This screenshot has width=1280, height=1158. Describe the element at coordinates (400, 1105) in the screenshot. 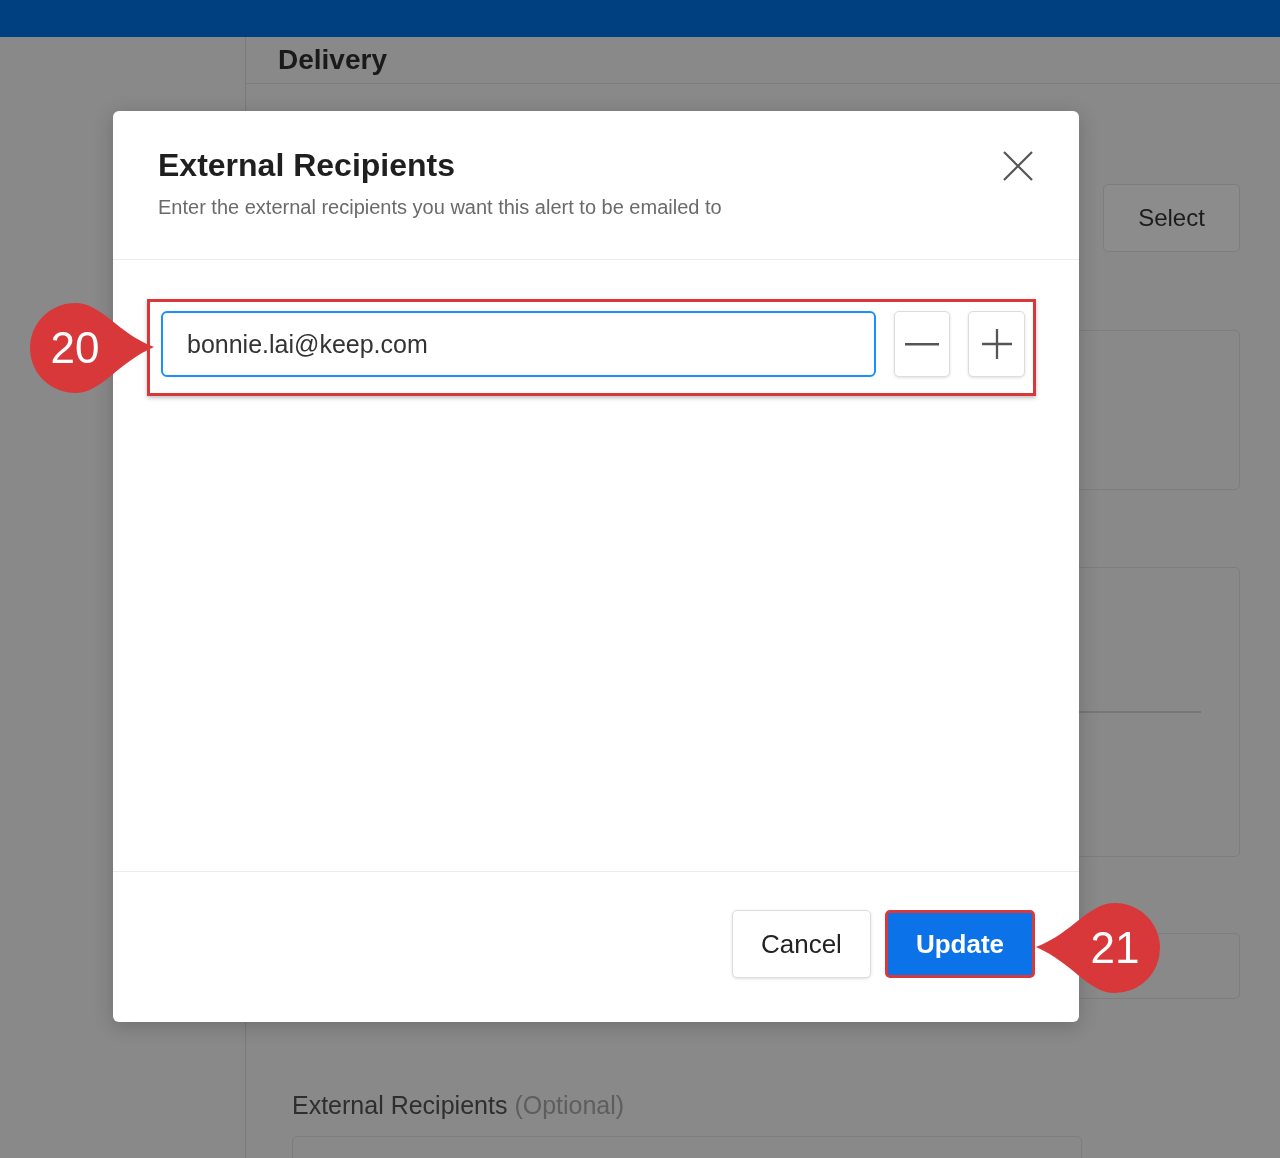

I see `field-label: External Recipients` at that location.